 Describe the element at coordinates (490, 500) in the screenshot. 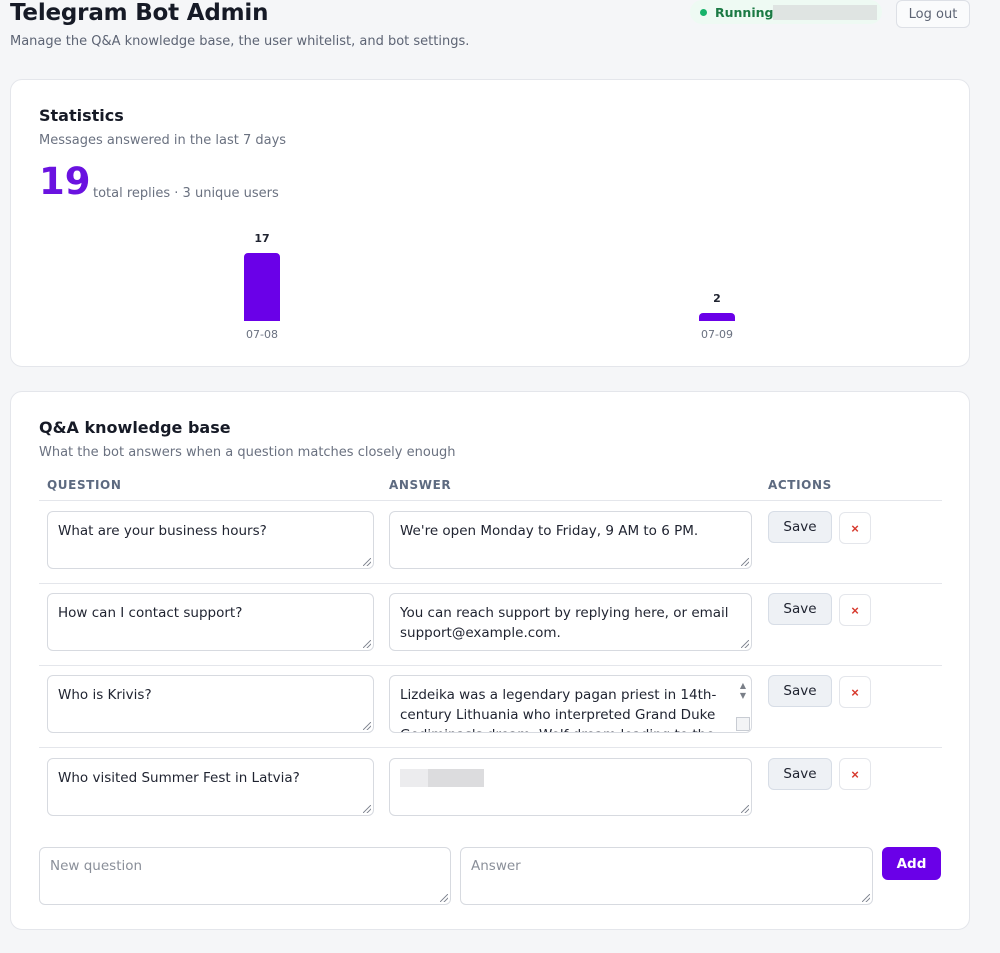

I see `header-divider` at that location.